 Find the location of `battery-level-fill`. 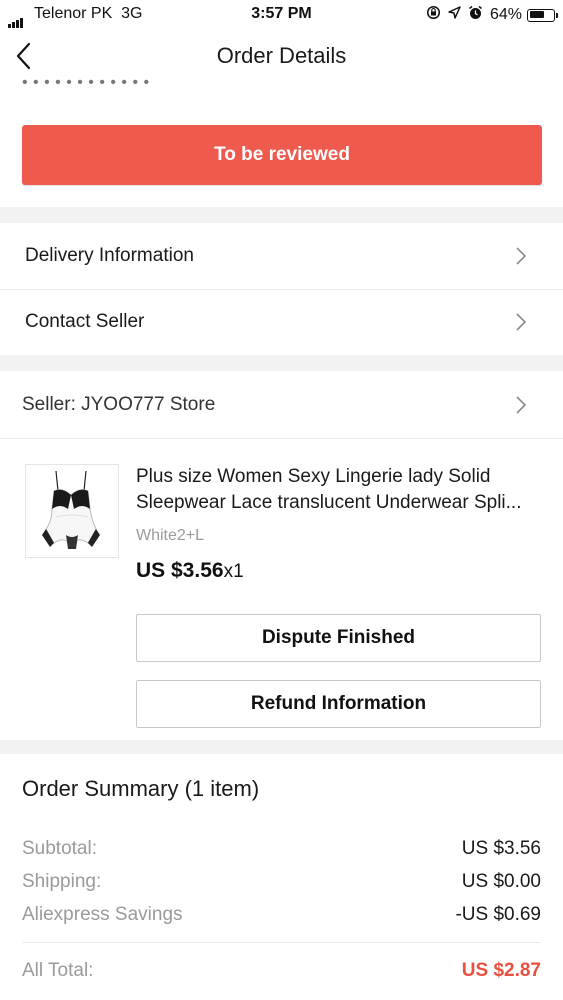

battery-level-fill is located at coordinates (536, 14).